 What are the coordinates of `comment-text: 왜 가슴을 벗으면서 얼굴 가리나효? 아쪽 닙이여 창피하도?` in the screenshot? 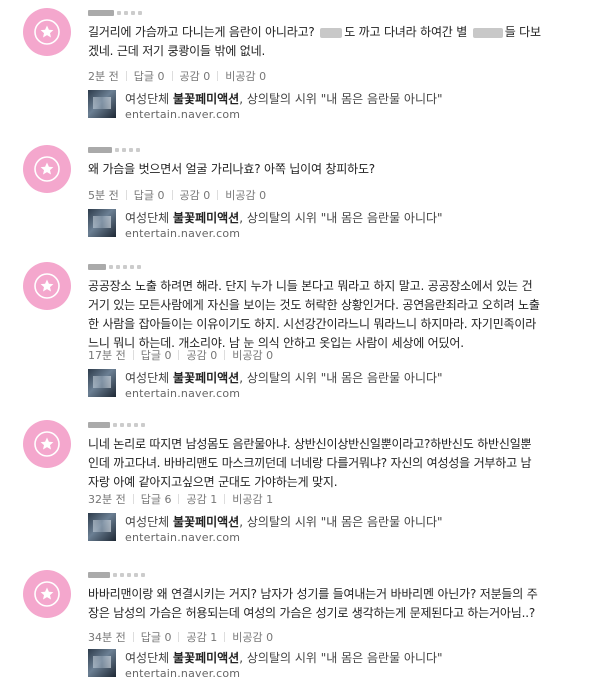 It's located at (231, 169).